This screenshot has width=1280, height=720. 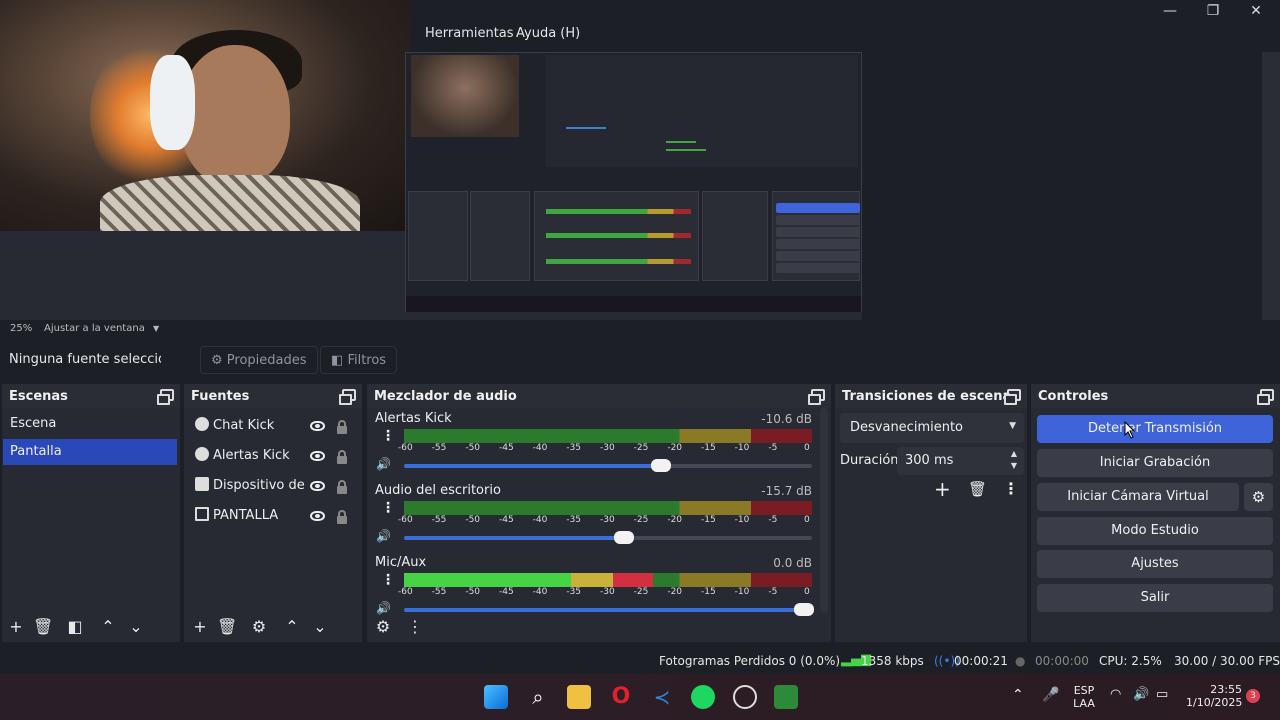 I want to click on properties-button: ⚙ Propiedades, so click(x=259, y=360).